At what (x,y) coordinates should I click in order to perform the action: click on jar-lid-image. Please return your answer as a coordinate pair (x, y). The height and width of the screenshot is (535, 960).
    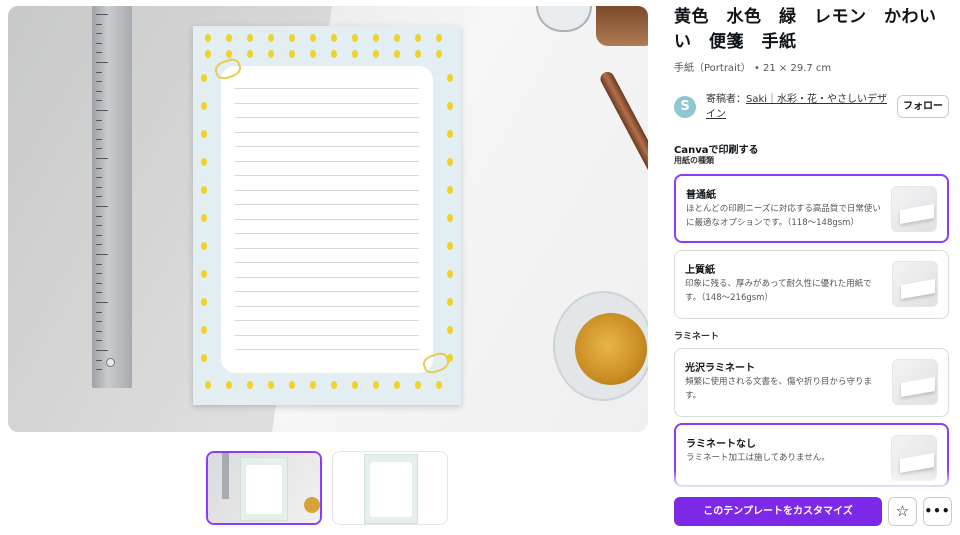
    Looking at the image, I should click on (564, 19).